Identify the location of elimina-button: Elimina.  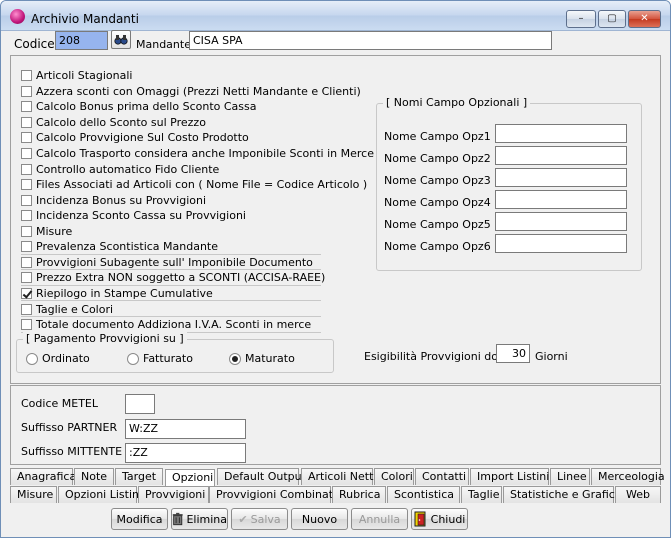
(199, 519).